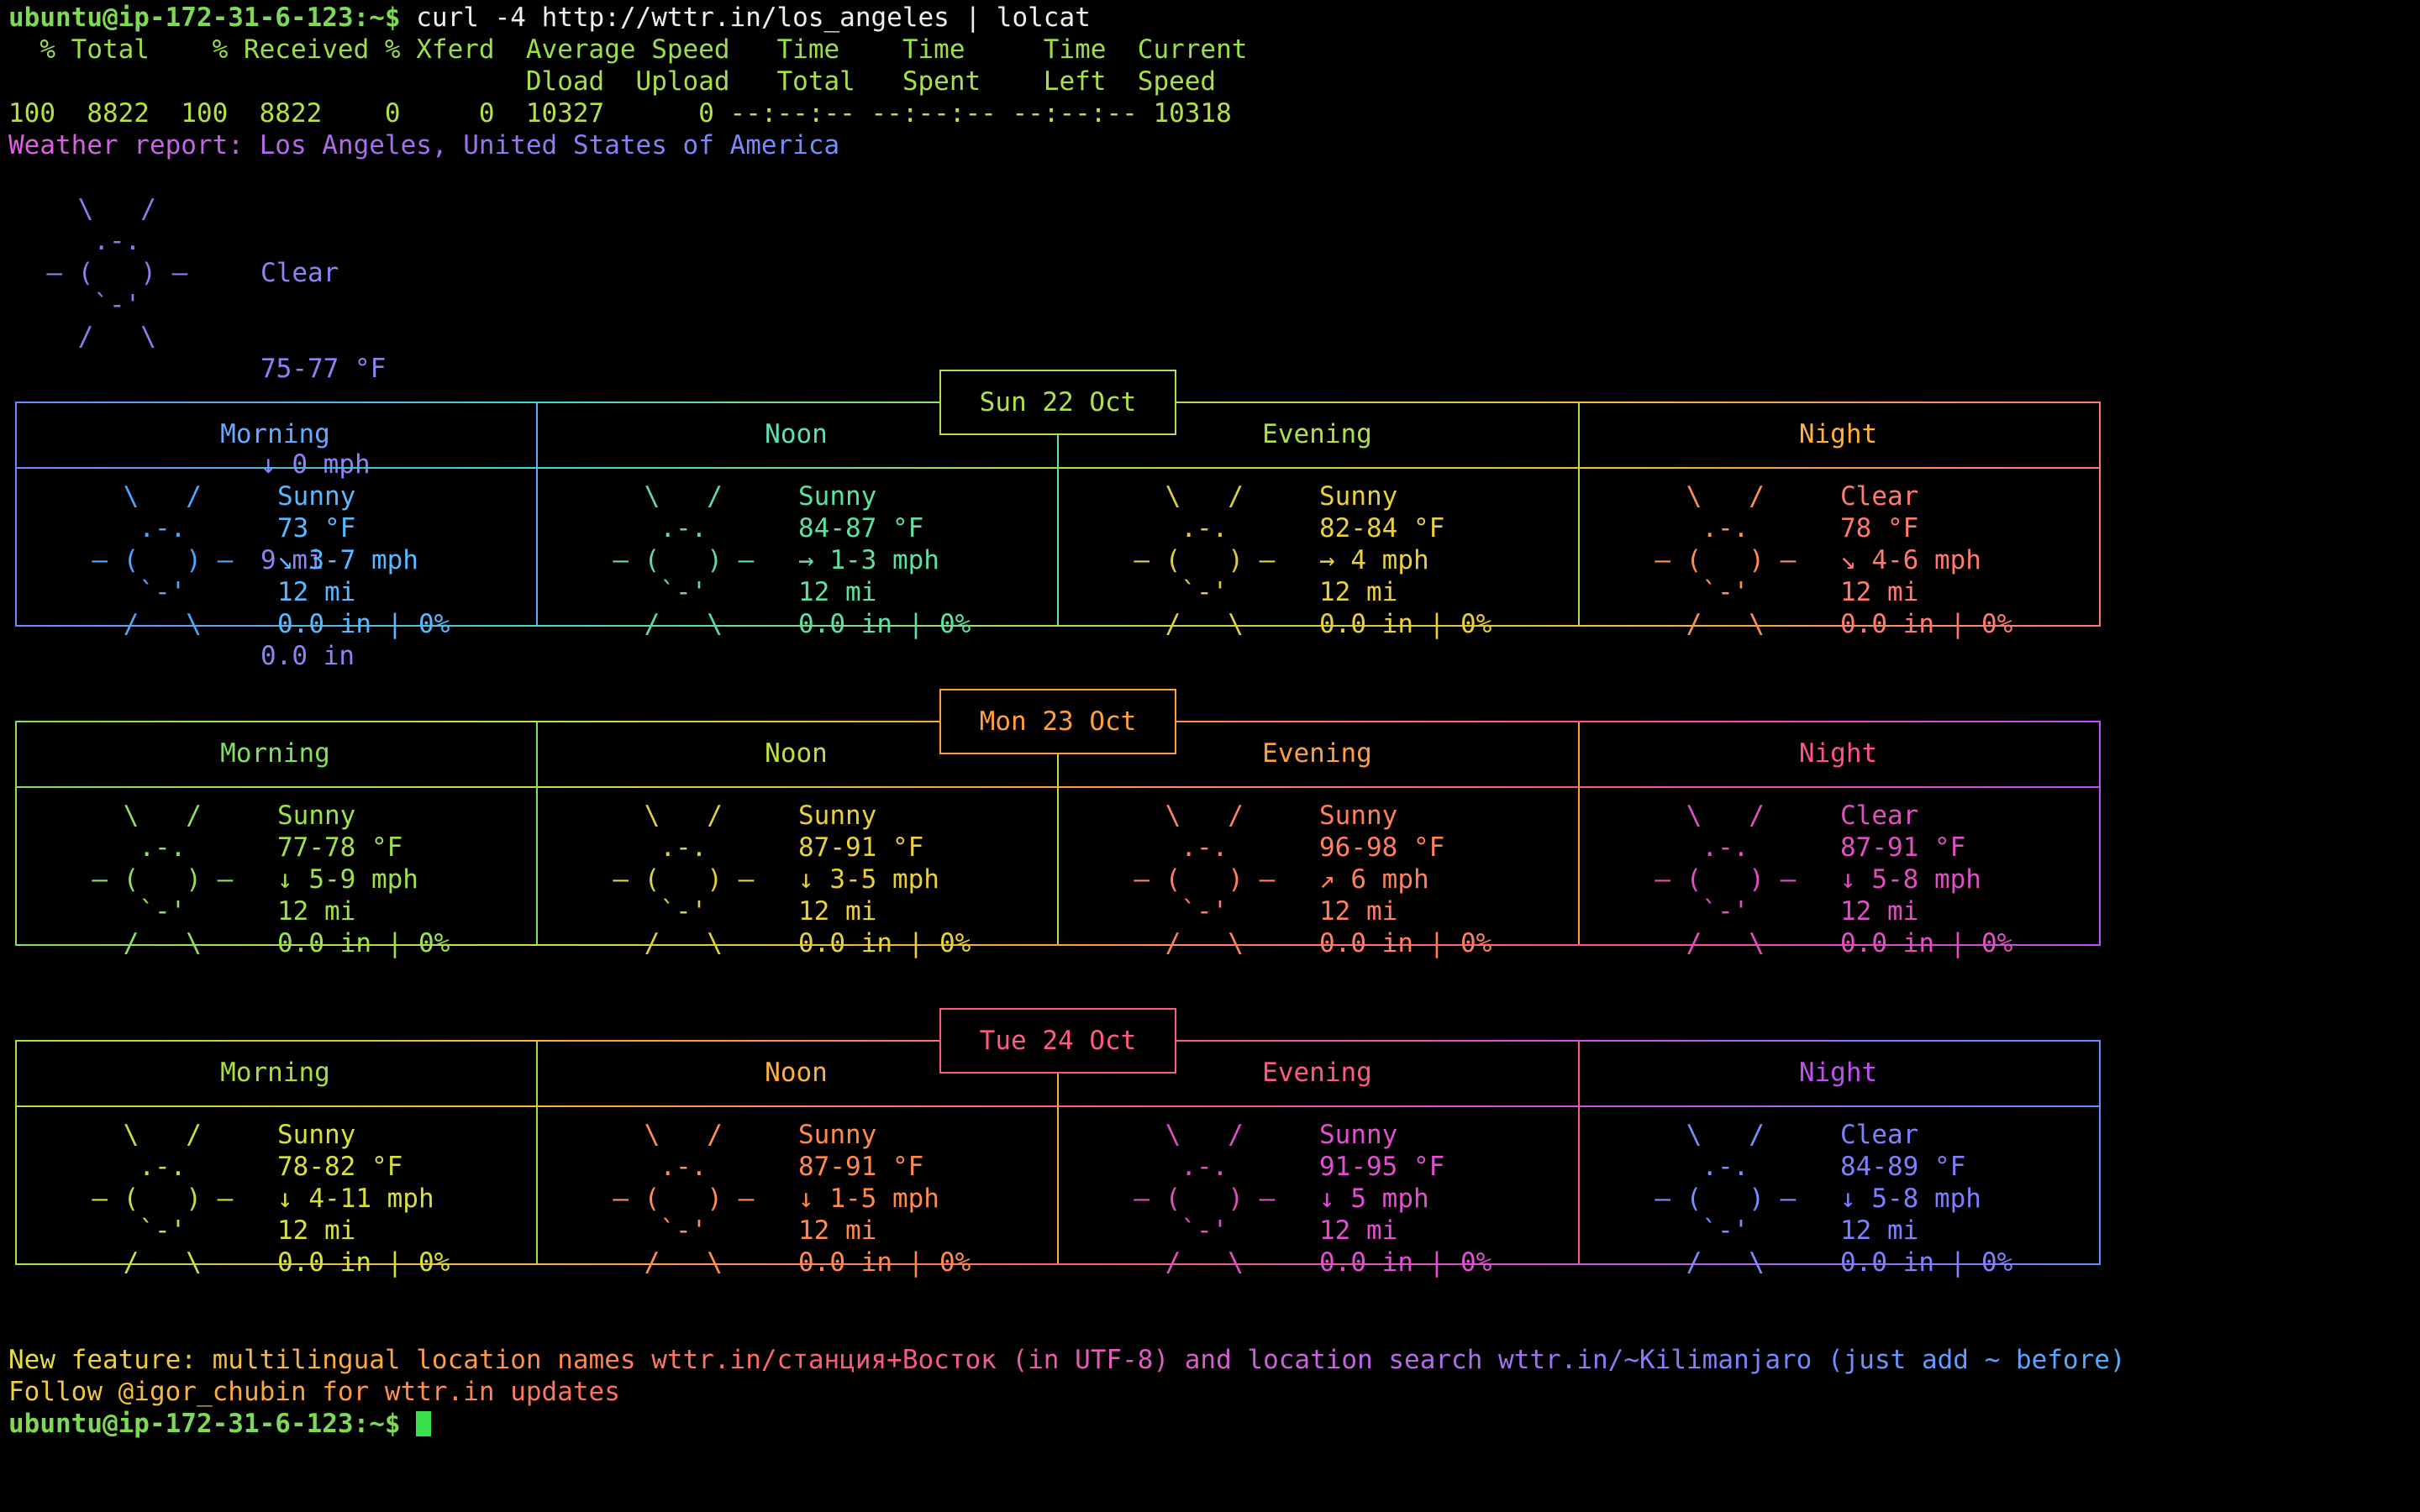 Image resolution: width=2420 pixels, height=1512 pixels. What do you see at coordinates (861, 528) in the screenshot?
I see `forecast-temp: 84-87 °F` at bounding box center [861, 528].